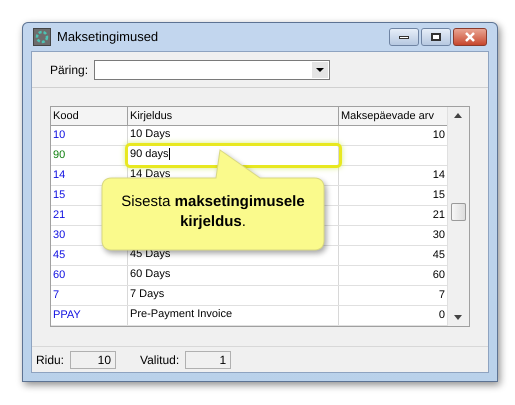 The height and width of the screenshot is (405, 515). I want to click on selected-label: Valitud:, so click(160, 360).